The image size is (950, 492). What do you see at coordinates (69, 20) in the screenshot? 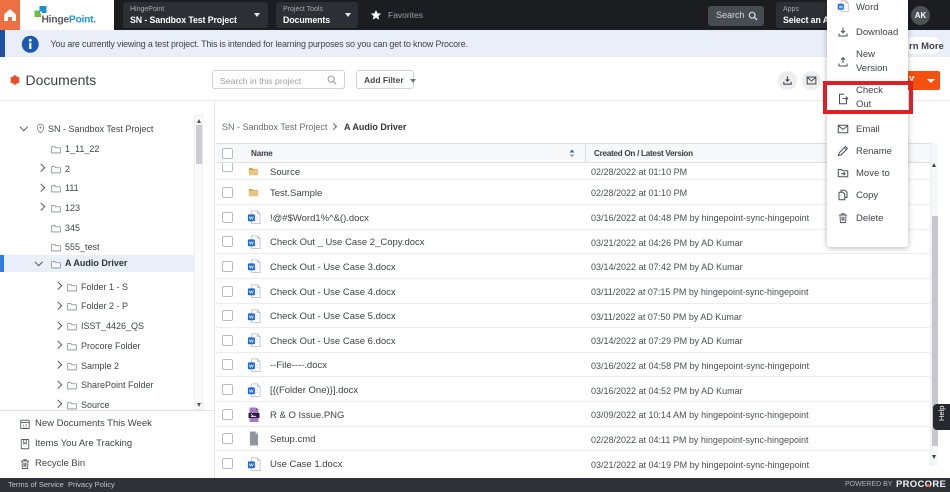
I see `svg-text: HingePoint.` at bounding box center [69, 20].